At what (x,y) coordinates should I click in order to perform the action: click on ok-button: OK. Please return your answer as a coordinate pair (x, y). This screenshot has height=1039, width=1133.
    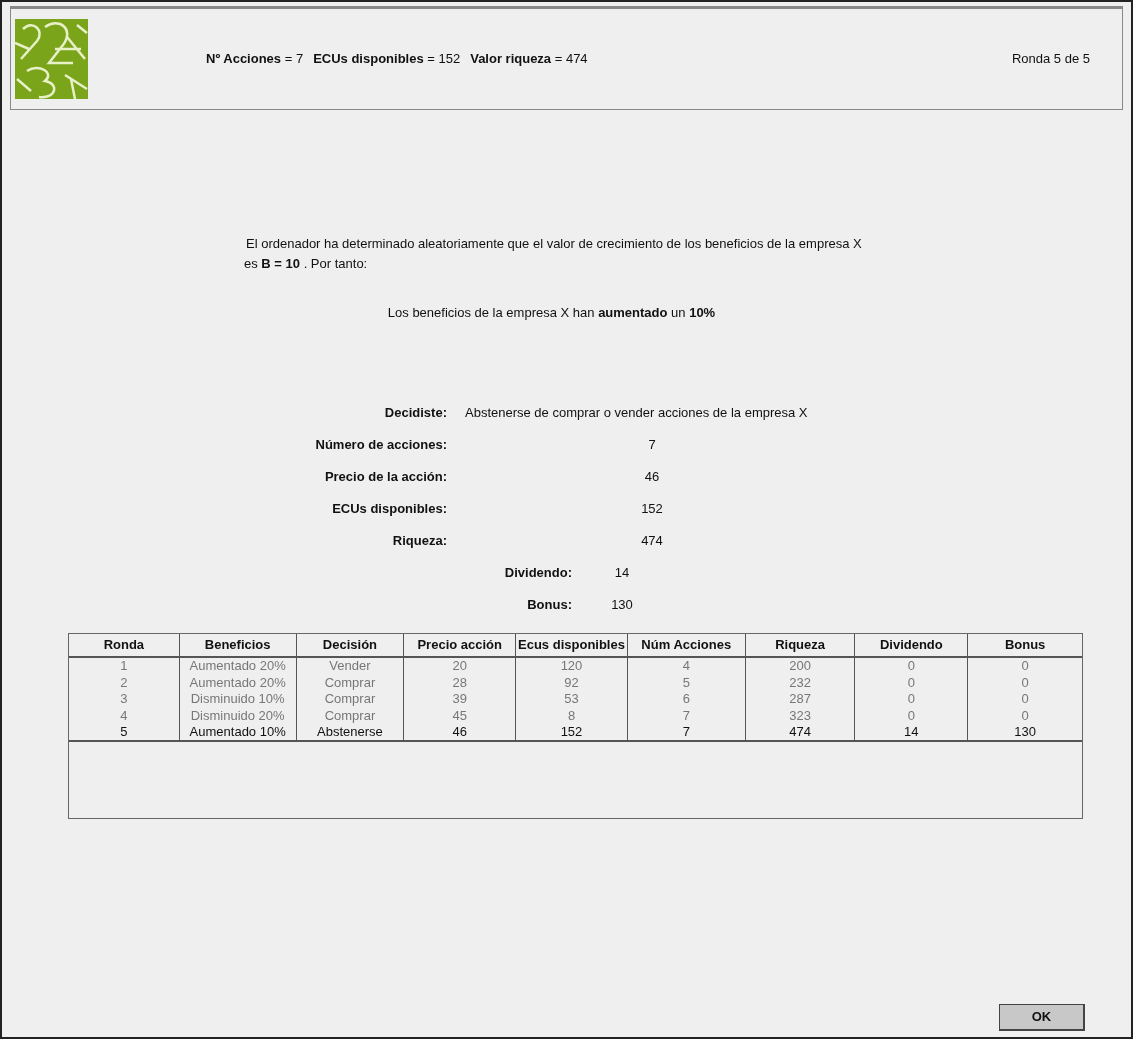
    Looking at the image, I should click on (1042, 1017).